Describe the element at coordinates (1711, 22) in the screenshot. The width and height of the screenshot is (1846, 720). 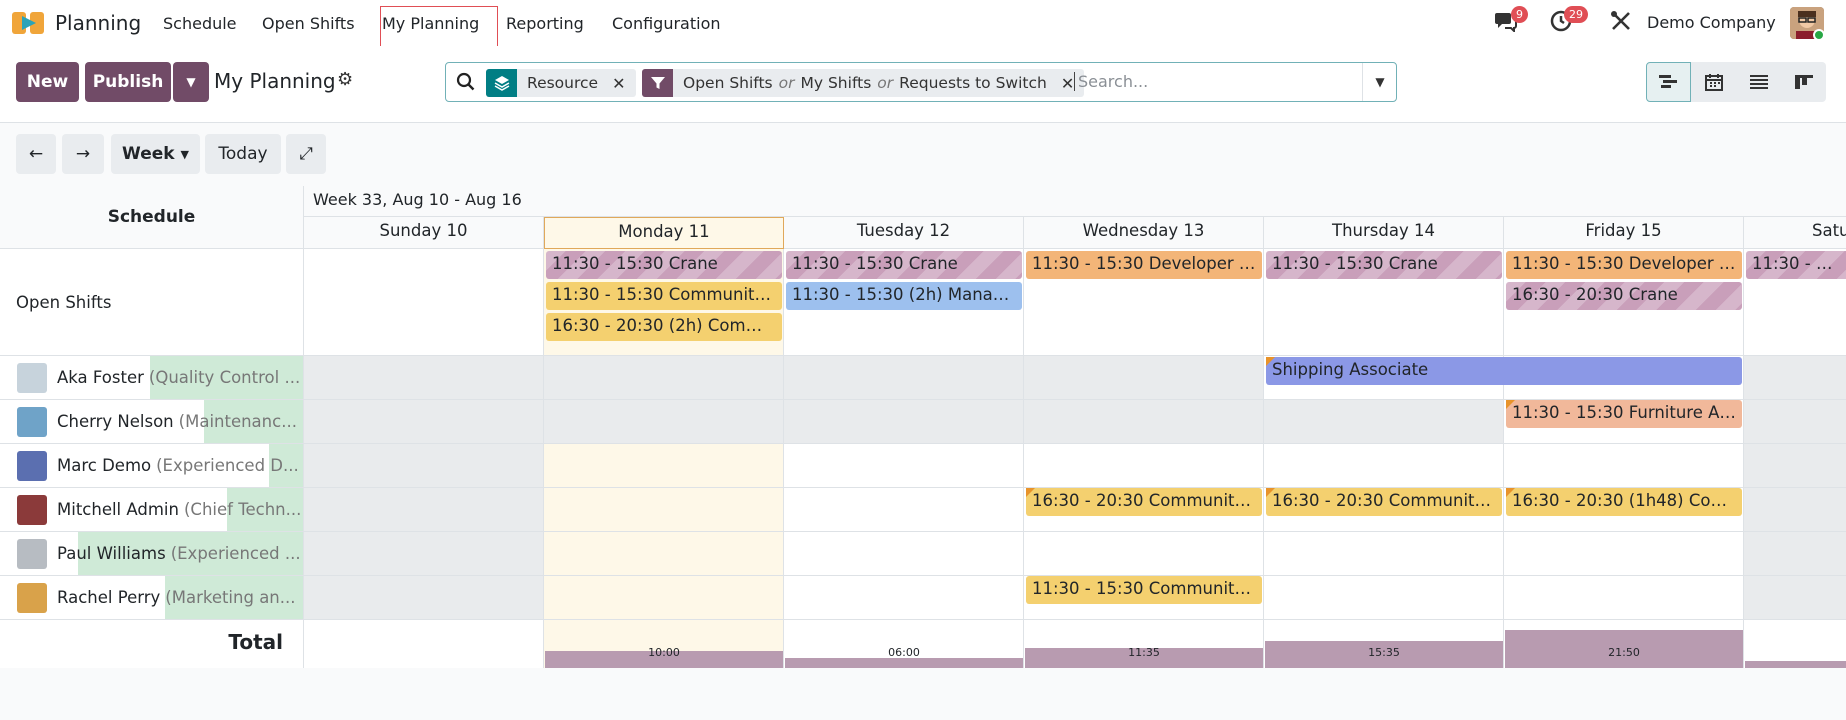
I see `company-switcher: Demo Company` at that location.